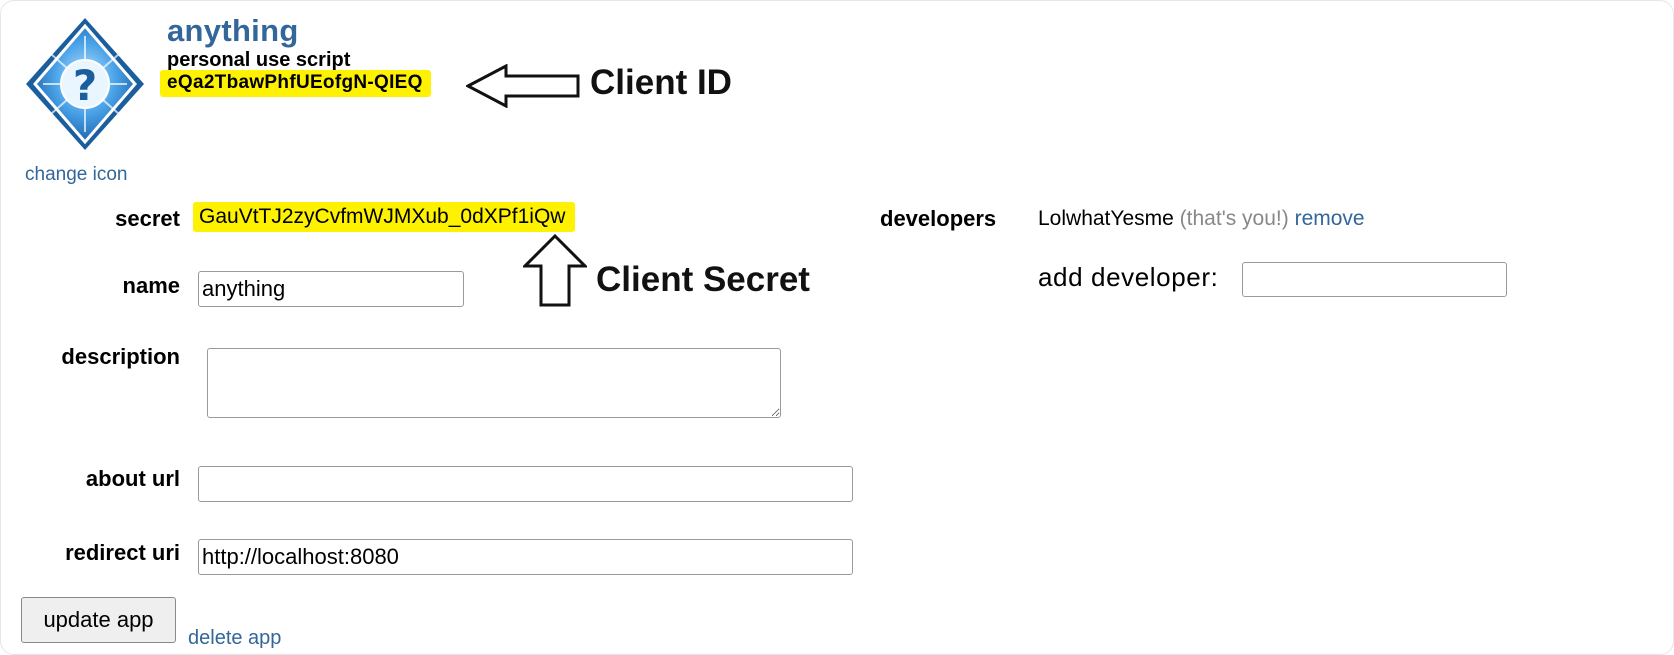 This screenshot has width=1674, height=655. What do you see at coordinates (233, 30) in the screenshot?
I see `app-title: anything` at bounding box center [233, 30].